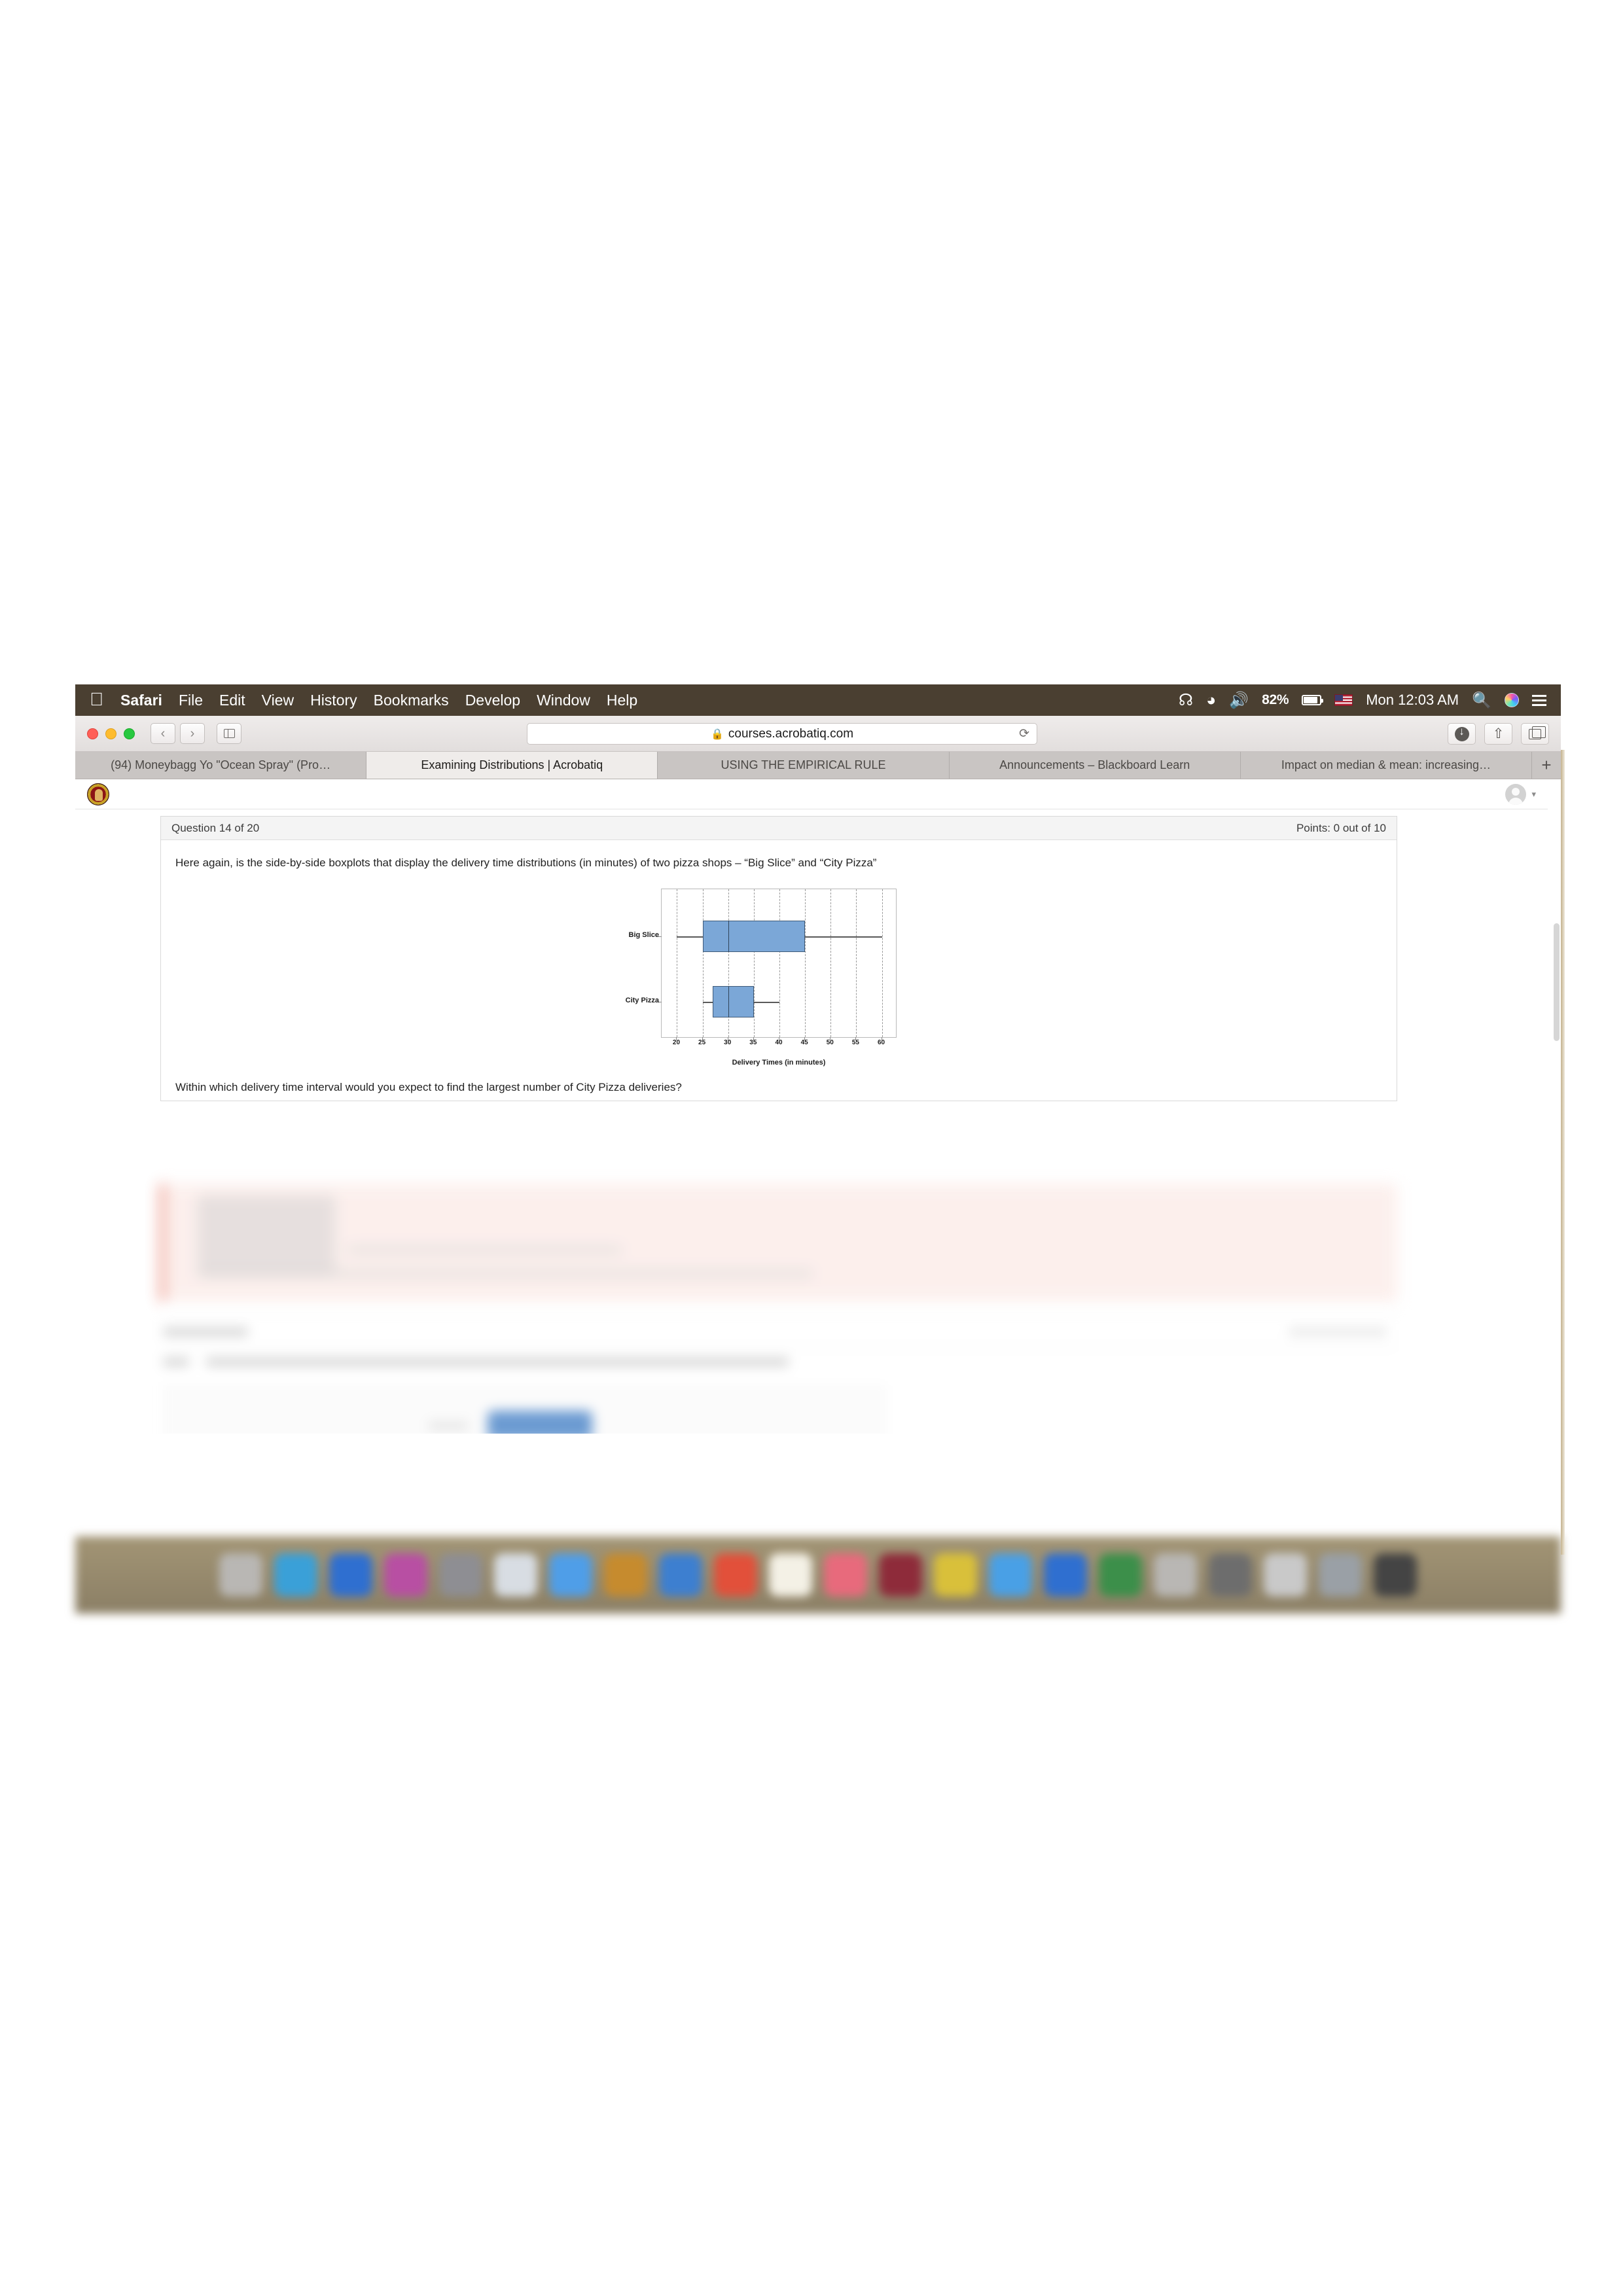  Describe the element at coordinates (540, 1423) in the screenshot. I see `blurred-primary-button` at that location.